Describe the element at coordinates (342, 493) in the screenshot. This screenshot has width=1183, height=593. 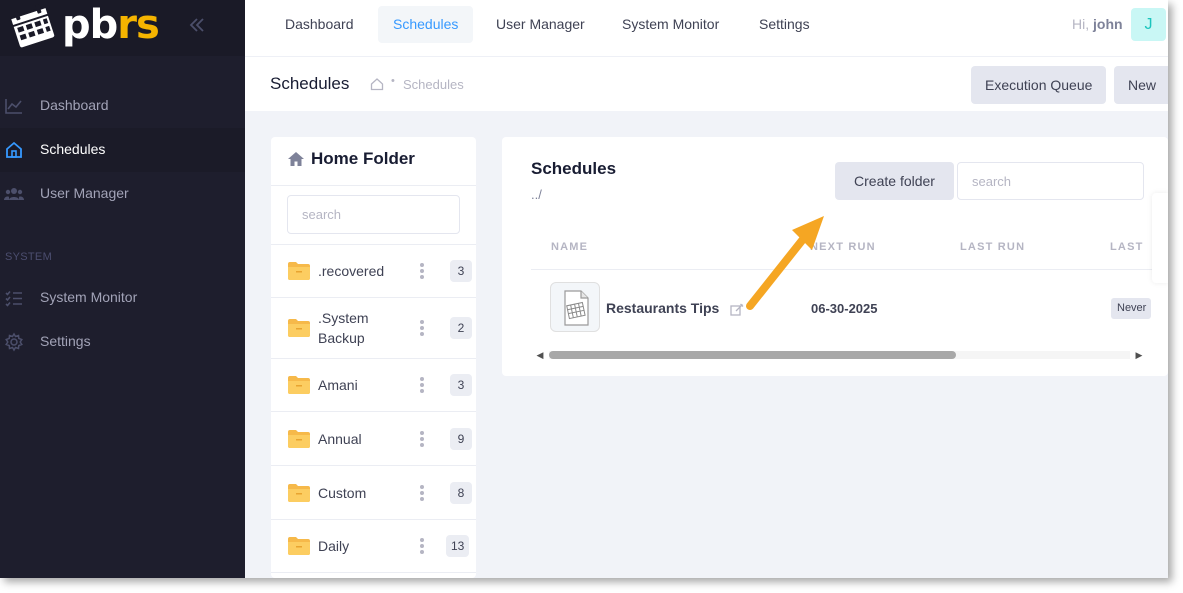
I see `folder-name: Custom` at that location.